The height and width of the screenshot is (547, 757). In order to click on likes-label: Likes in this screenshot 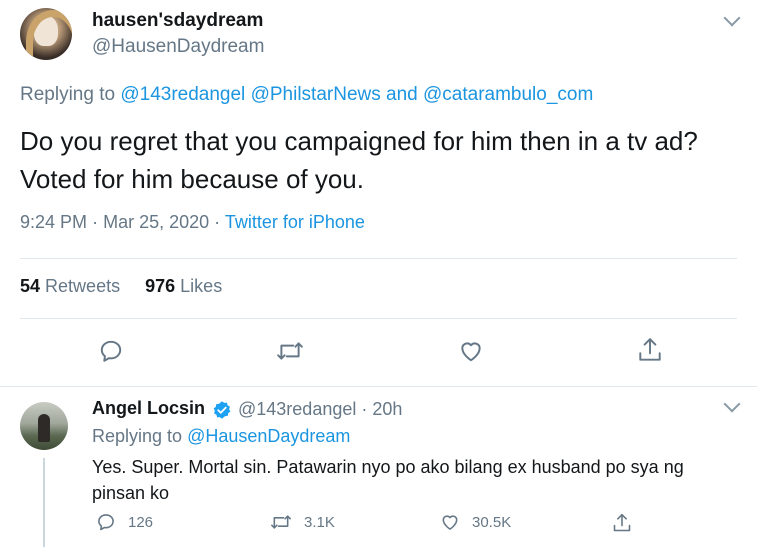, I will do `click(201, 286)`.